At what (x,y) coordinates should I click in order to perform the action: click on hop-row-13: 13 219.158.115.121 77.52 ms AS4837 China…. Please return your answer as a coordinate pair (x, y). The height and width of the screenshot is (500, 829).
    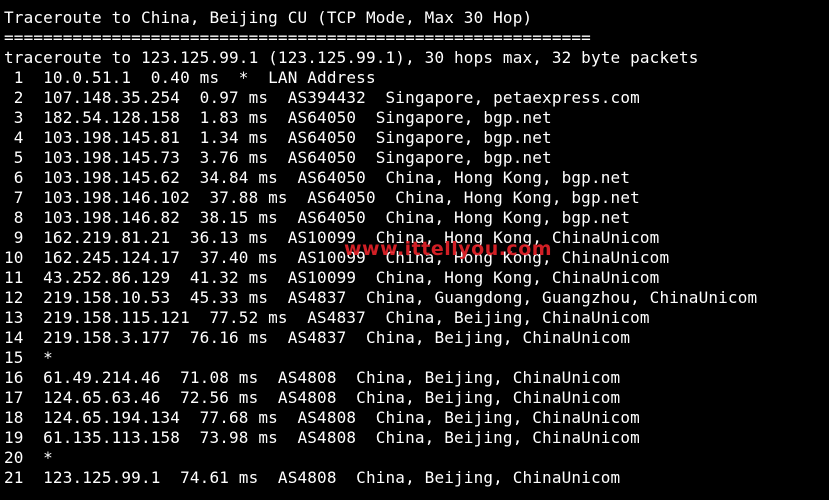
    Looking at the image, I should click on (327, 317).